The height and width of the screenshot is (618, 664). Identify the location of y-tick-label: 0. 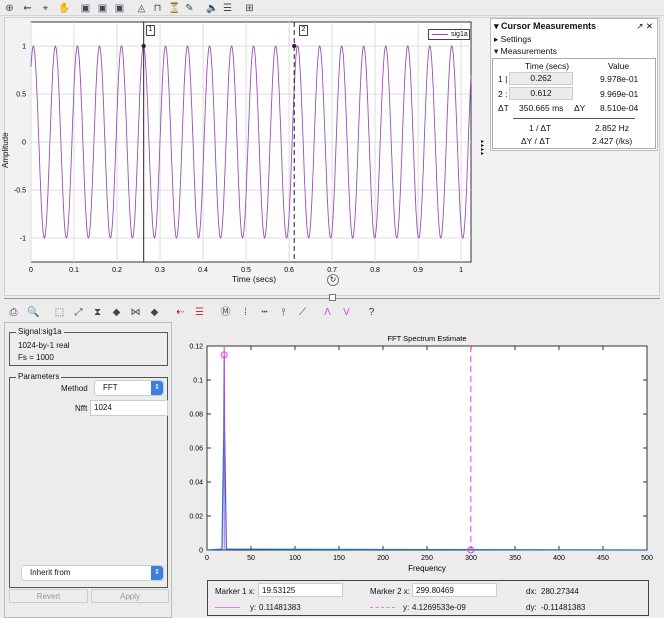
(201, 551).